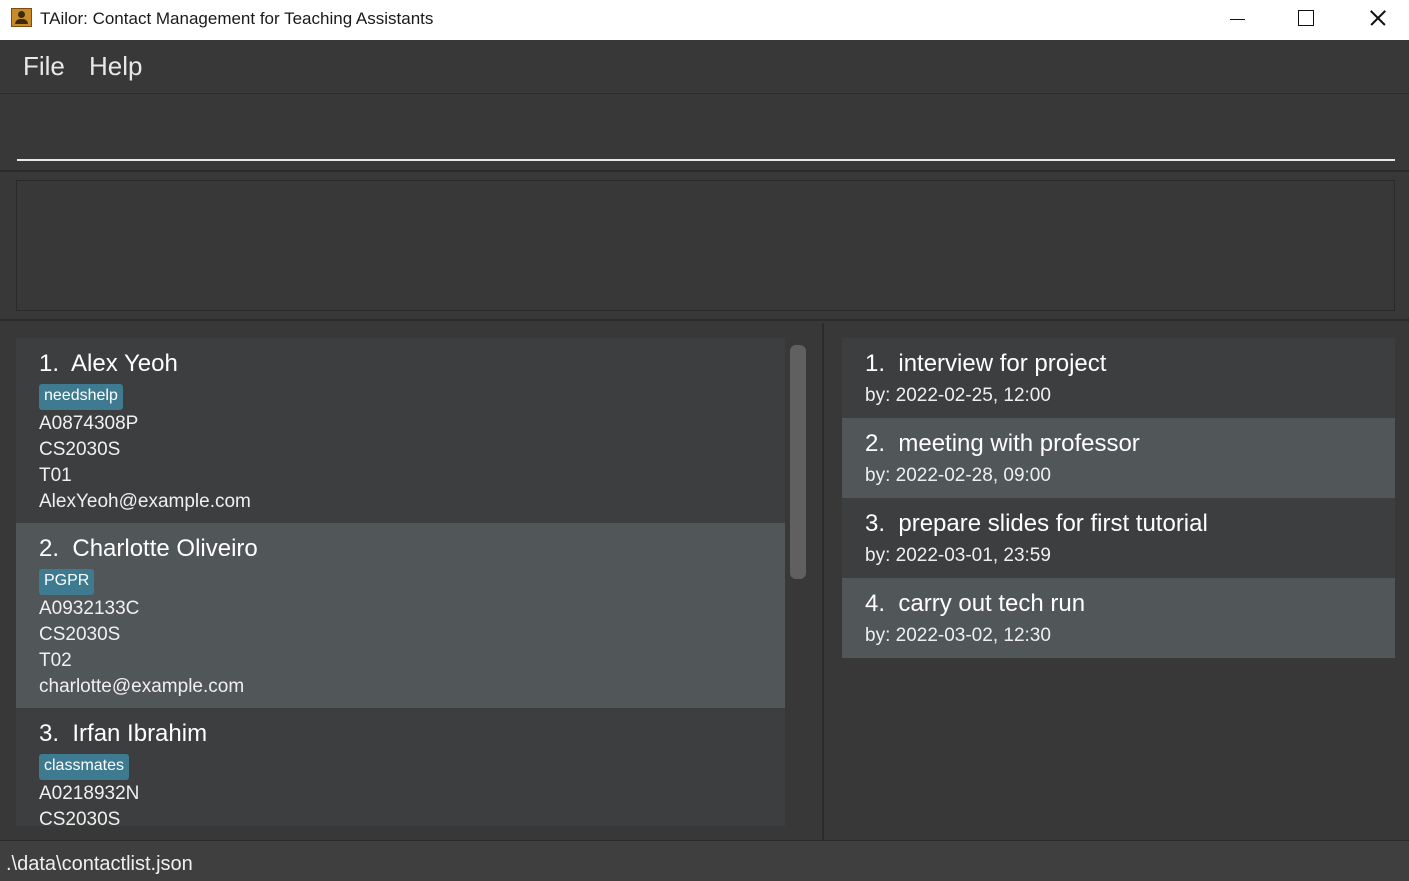 This screenshot has height=881, width=1409. Describe the element at coordinates (992, 603) in the screenshot. I see `task-title-text: carry out tech run` at that location.